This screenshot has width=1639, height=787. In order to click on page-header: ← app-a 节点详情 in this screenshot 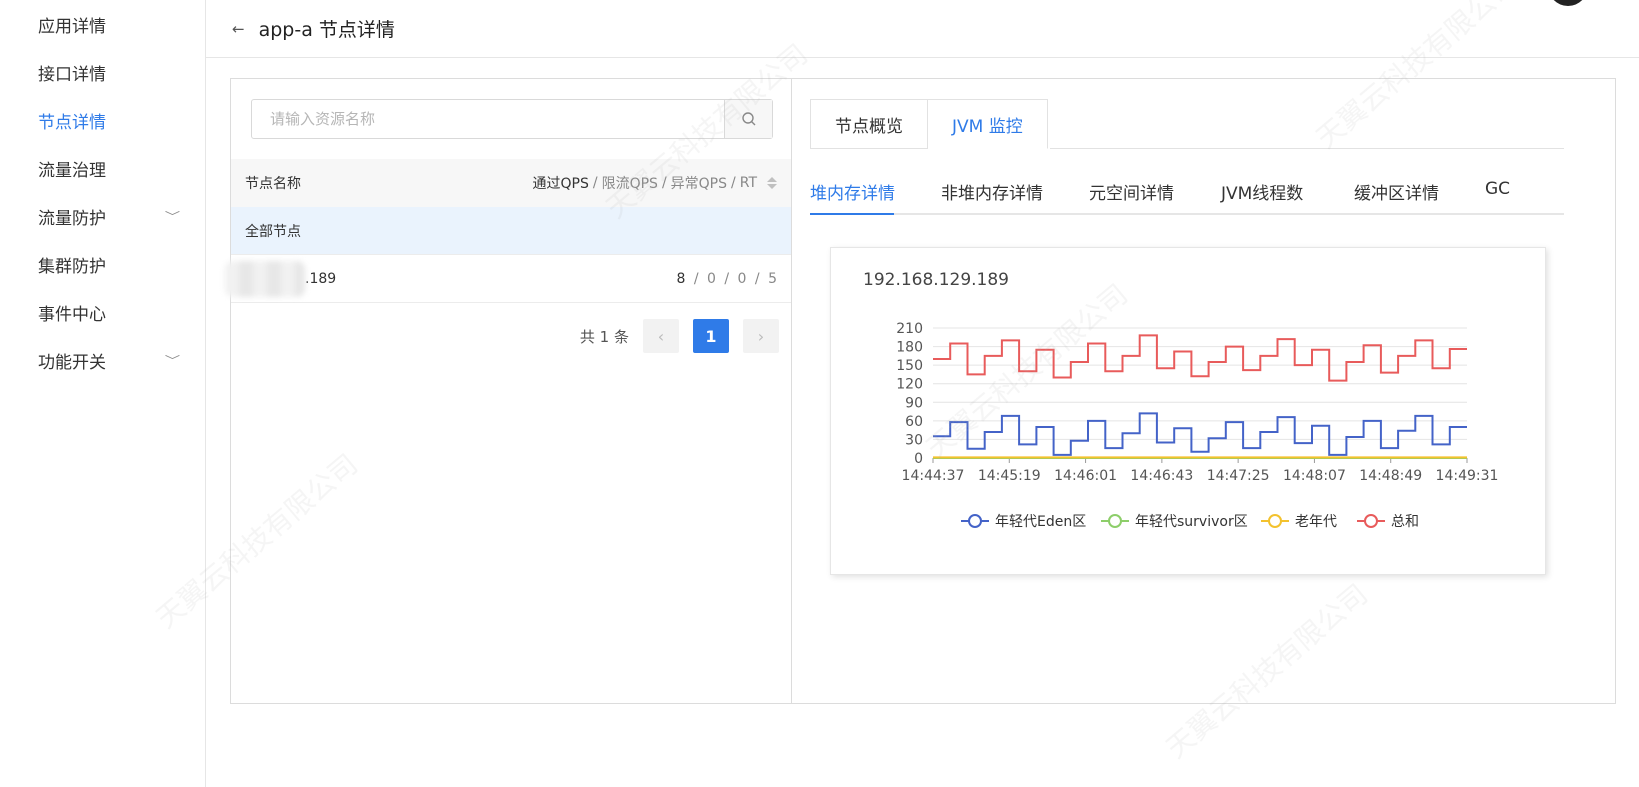, I will do `click(922, 29)`.